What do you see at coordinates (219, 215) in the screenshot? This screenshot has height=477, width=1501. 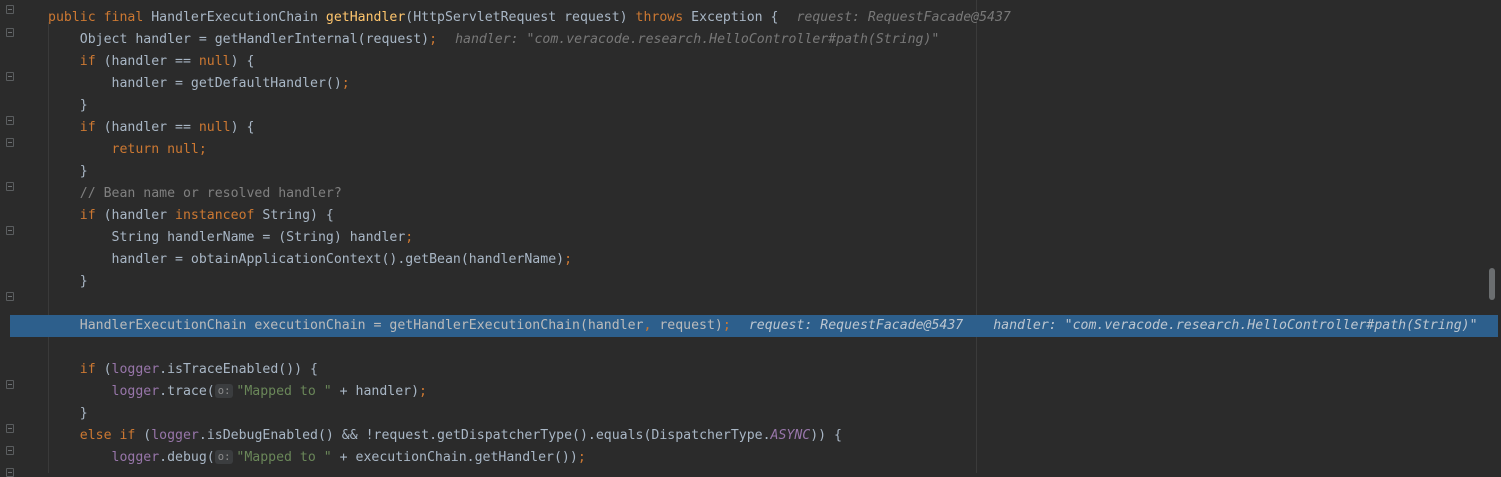 I see `code-token: instanceof` at bounding box center [219, 215].